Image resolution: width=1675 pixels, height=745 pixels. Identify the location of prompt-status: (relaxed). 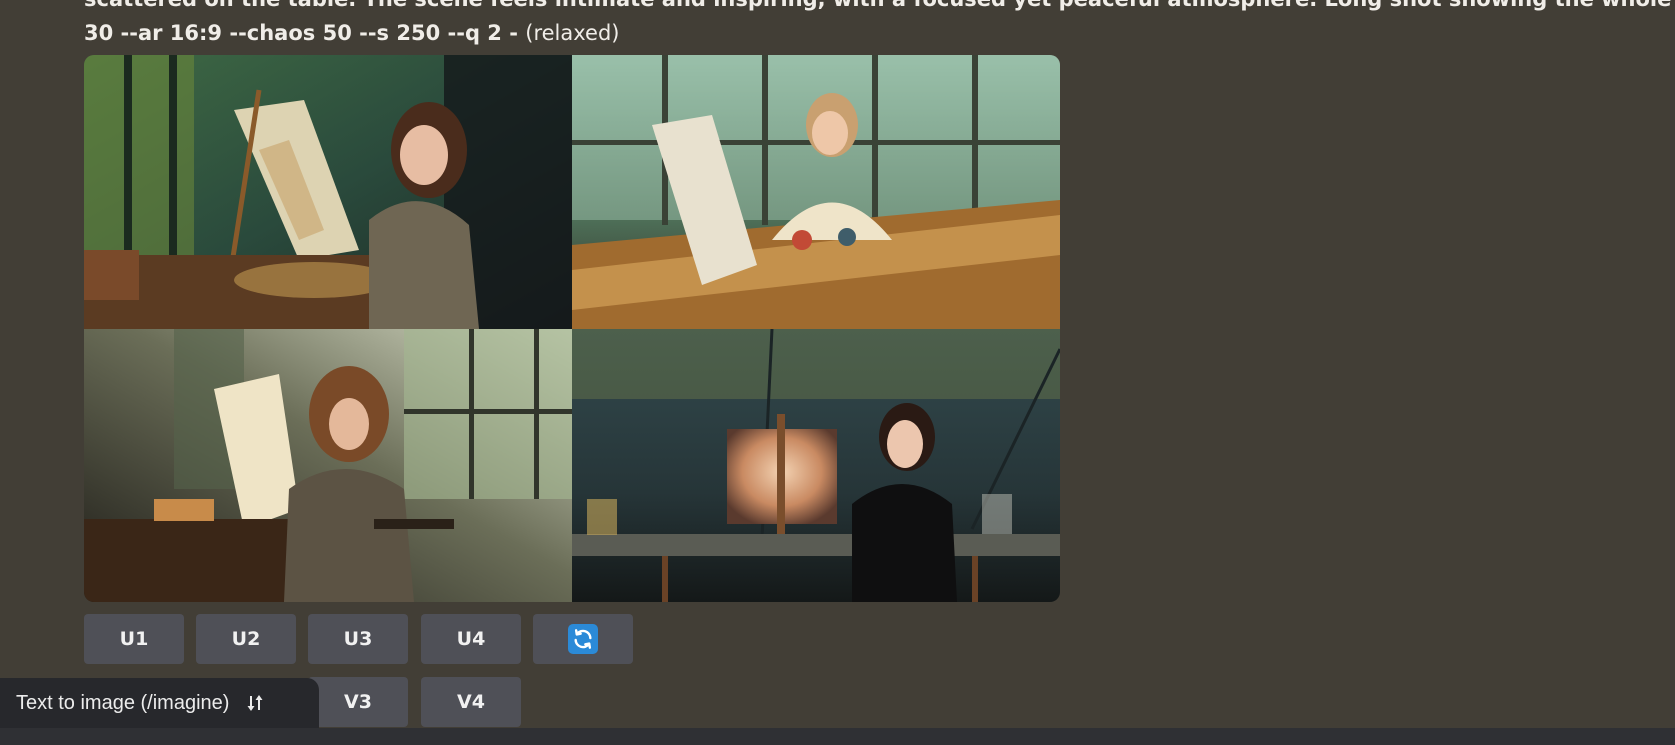
(572, 33).